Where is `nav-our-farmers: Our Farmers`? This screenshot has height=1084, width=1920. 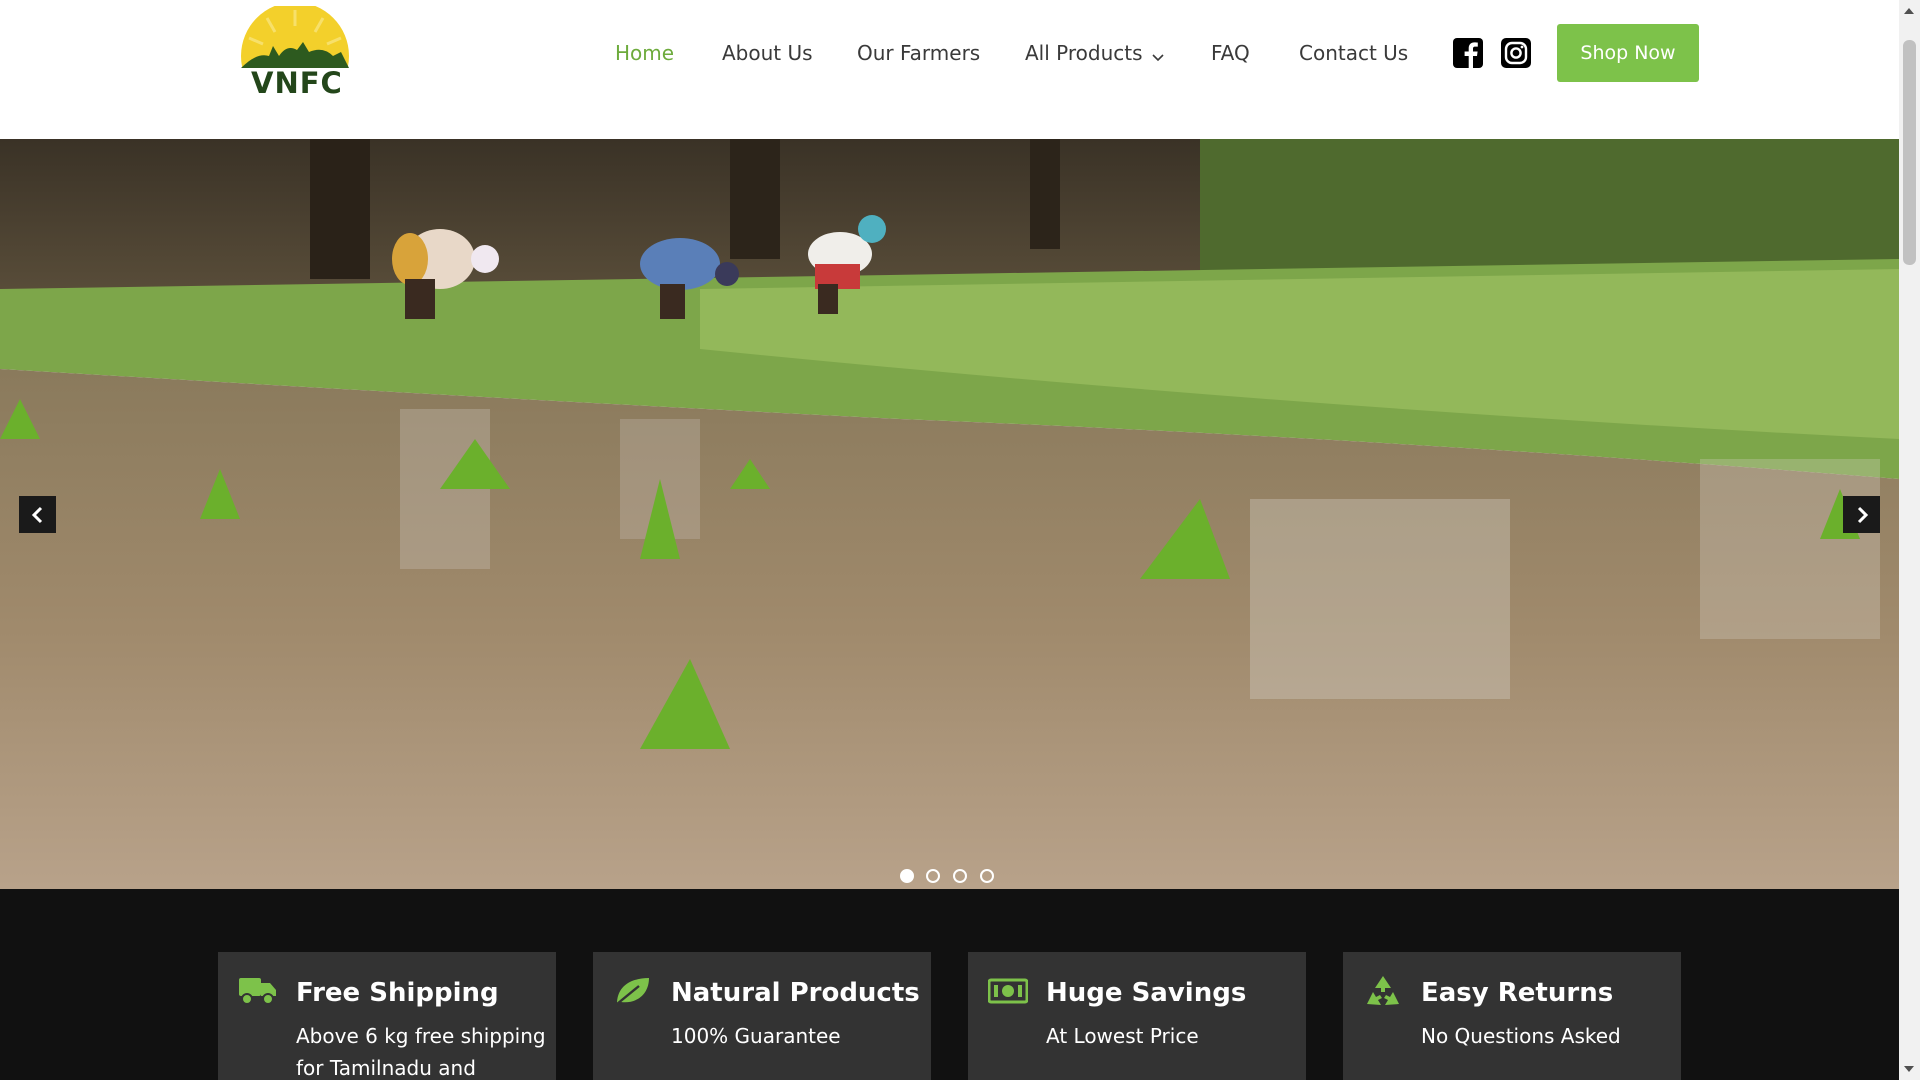 nav-our-farmers: Our Farmers is located at coordinates (918, 53).